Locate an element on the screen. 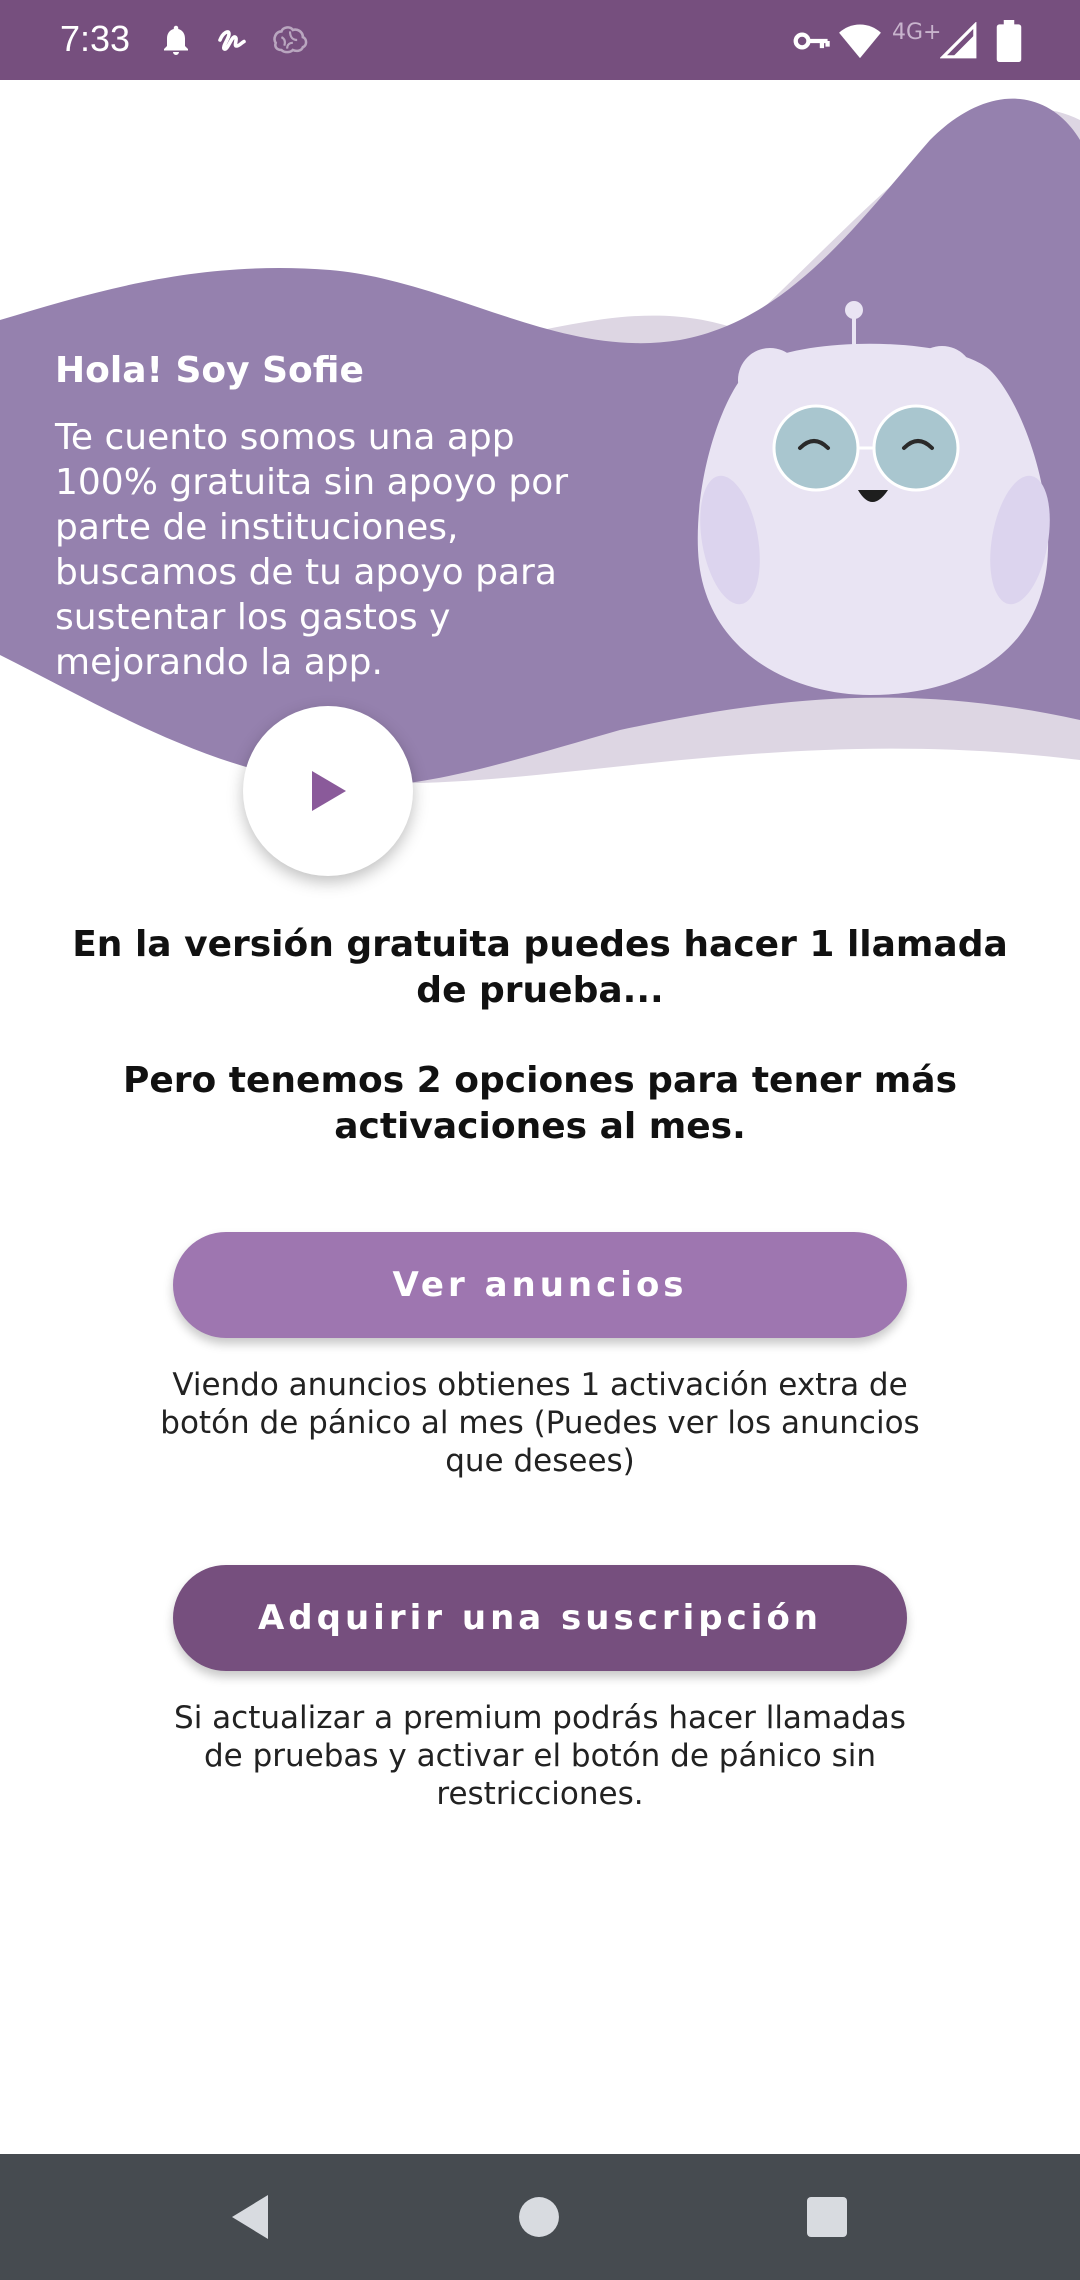 This screenshot has height=2280, width=1080. key-icon is located at coordinates (811, 41).